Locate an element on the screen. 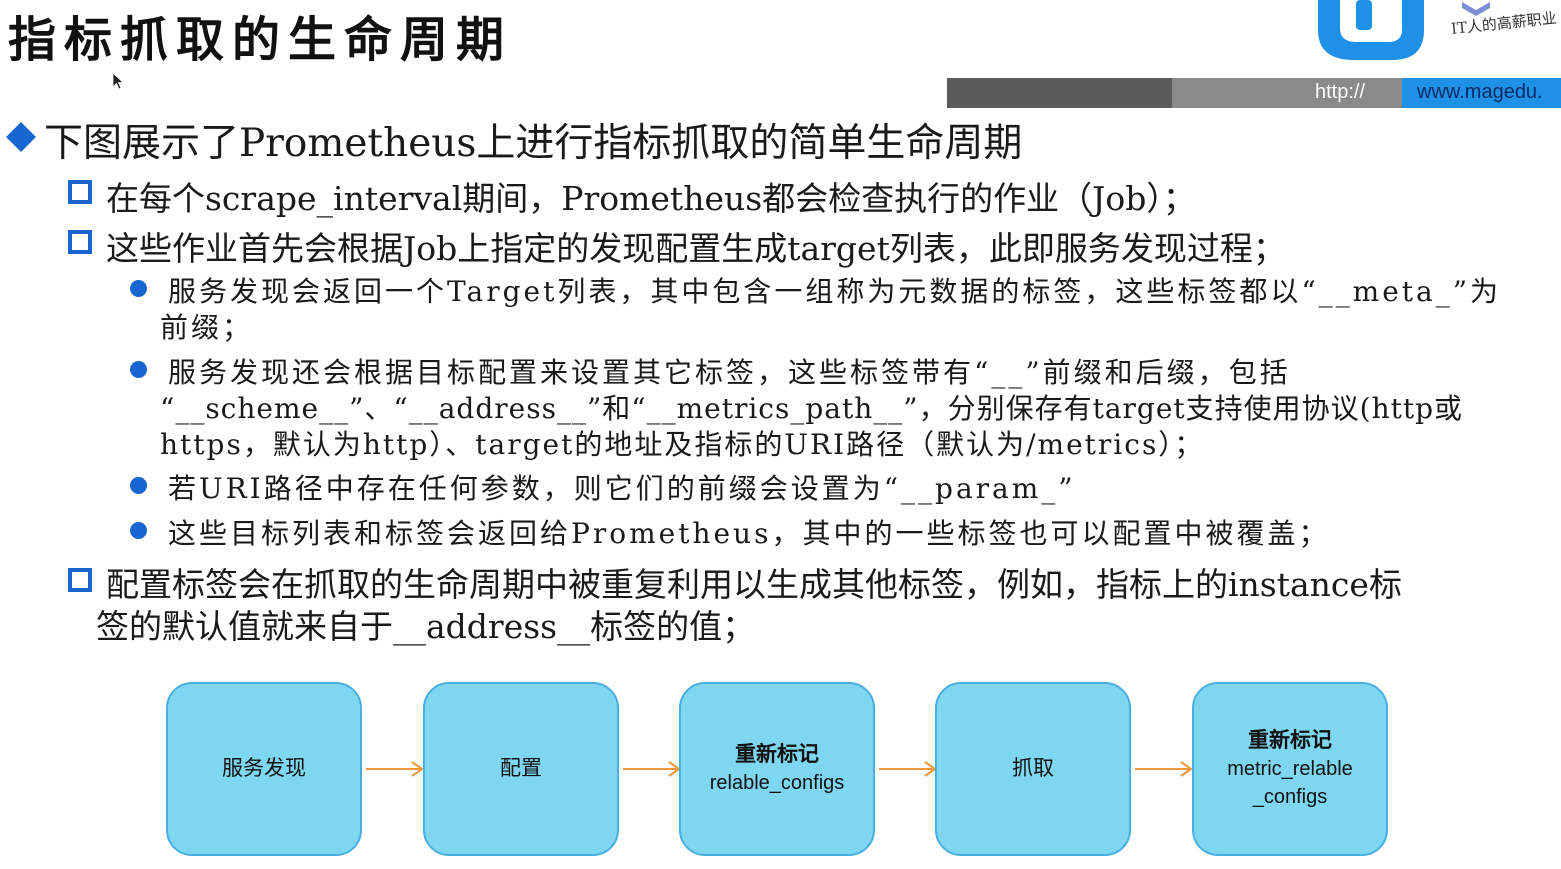  flow-step-label: 服务发现 is located at coordinates (264, 768).